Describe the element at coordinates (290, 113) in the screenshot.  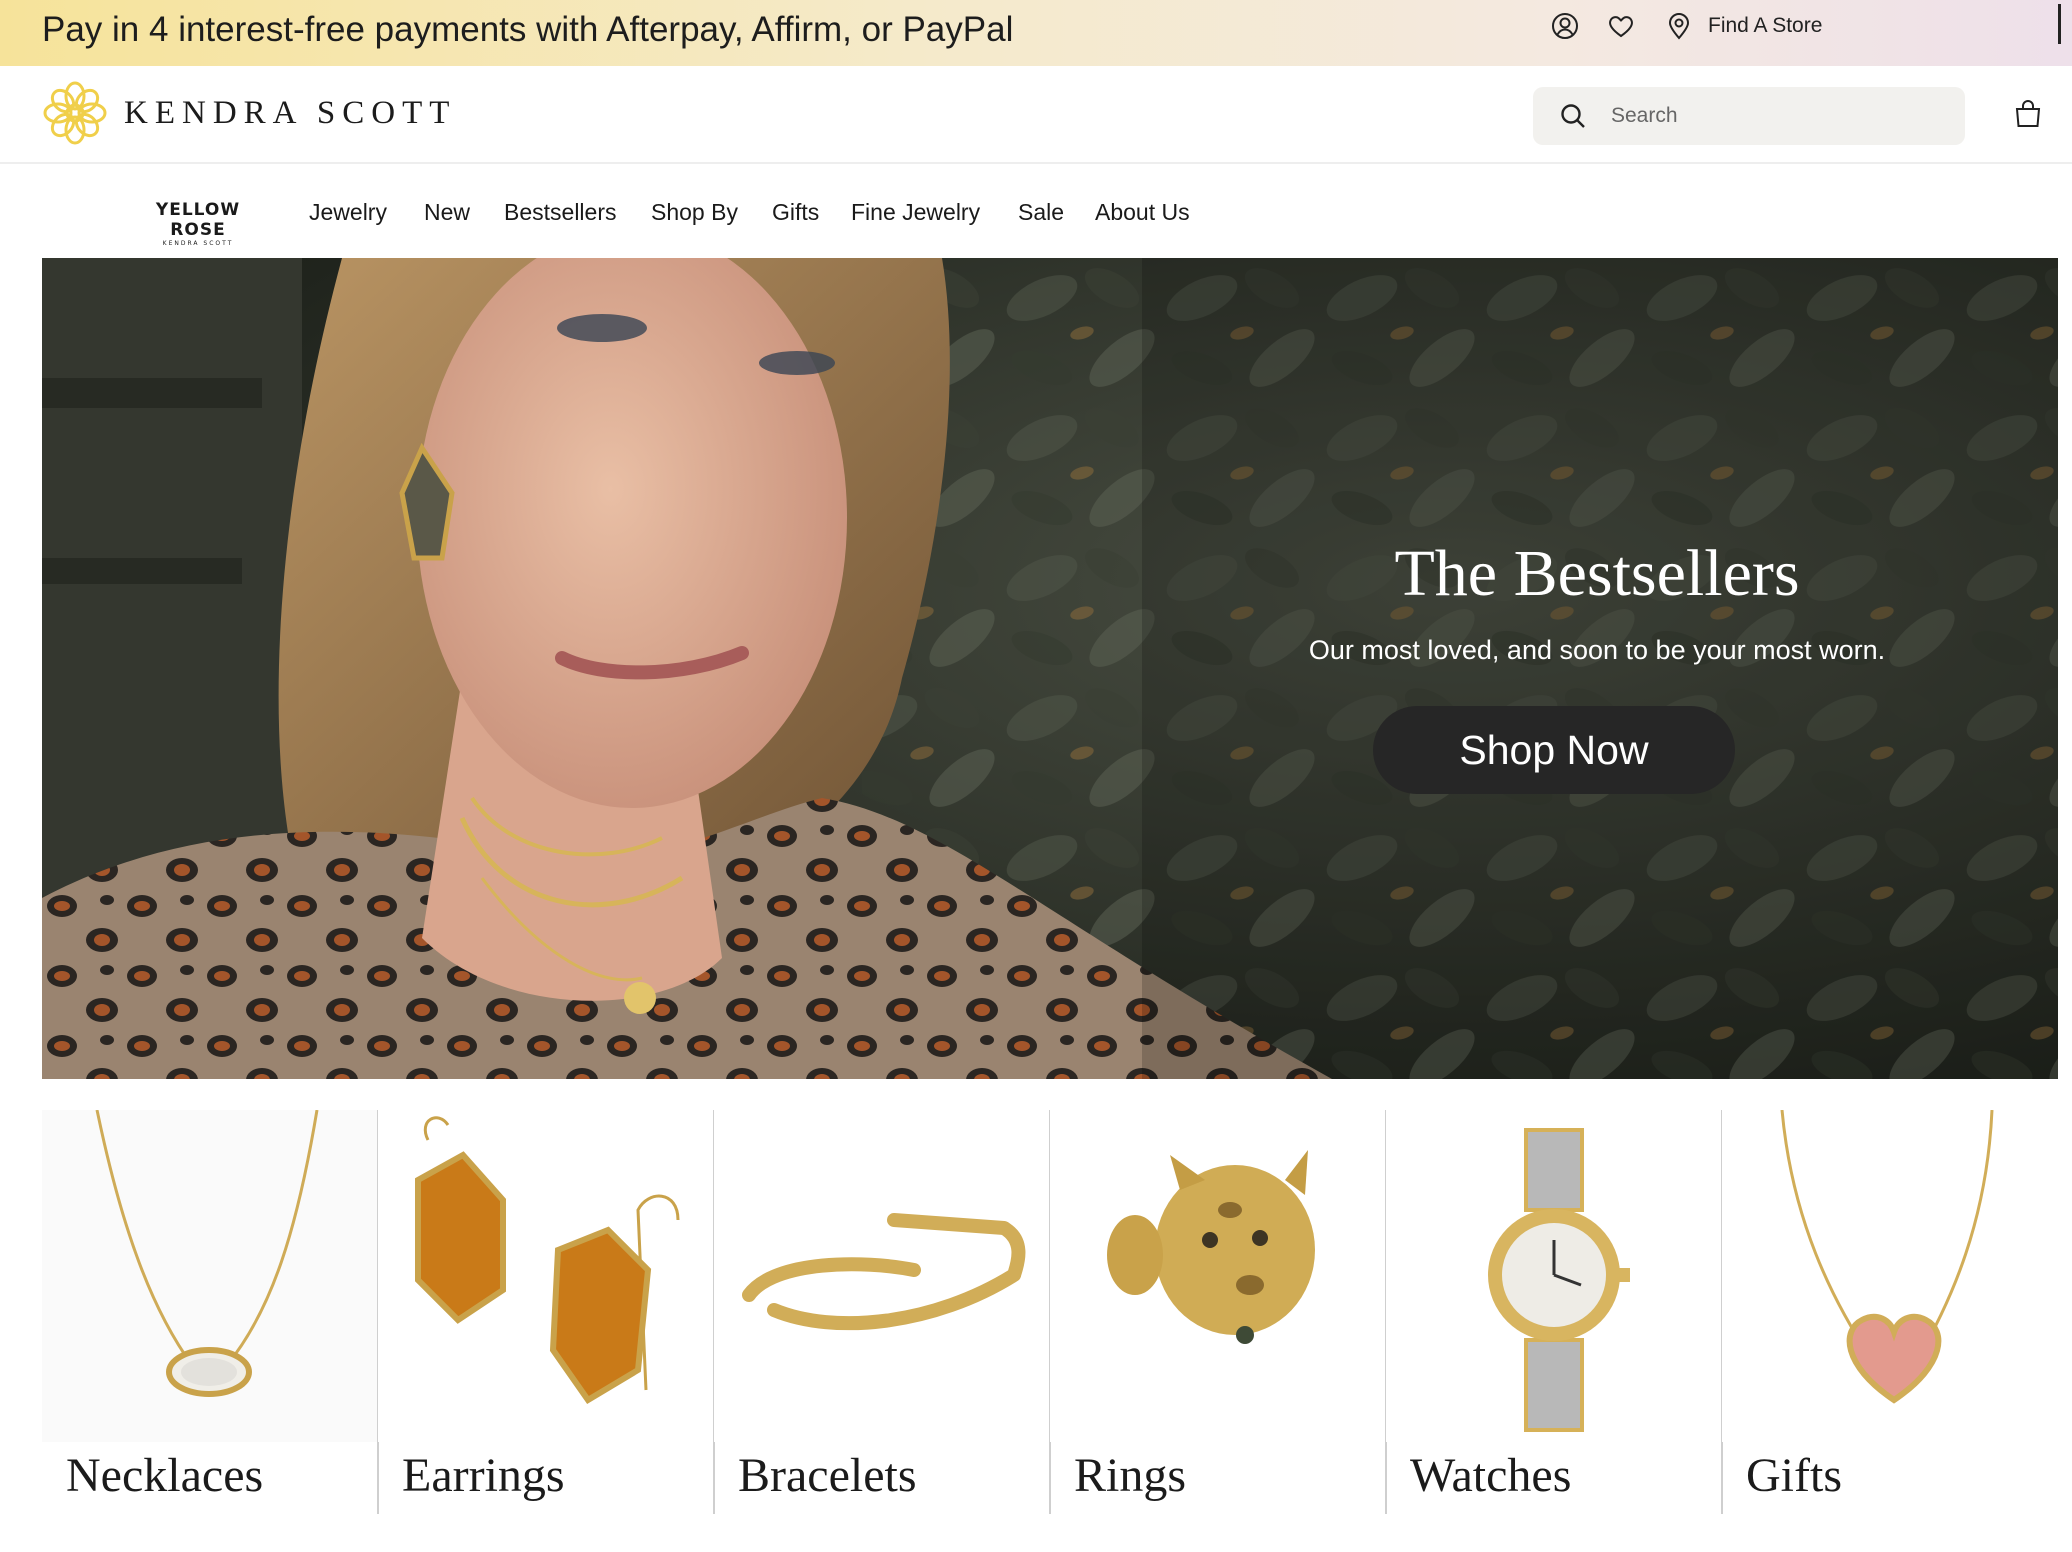
I see `kendra-scott-wordmark: KENDRA SCOTT` at that location.